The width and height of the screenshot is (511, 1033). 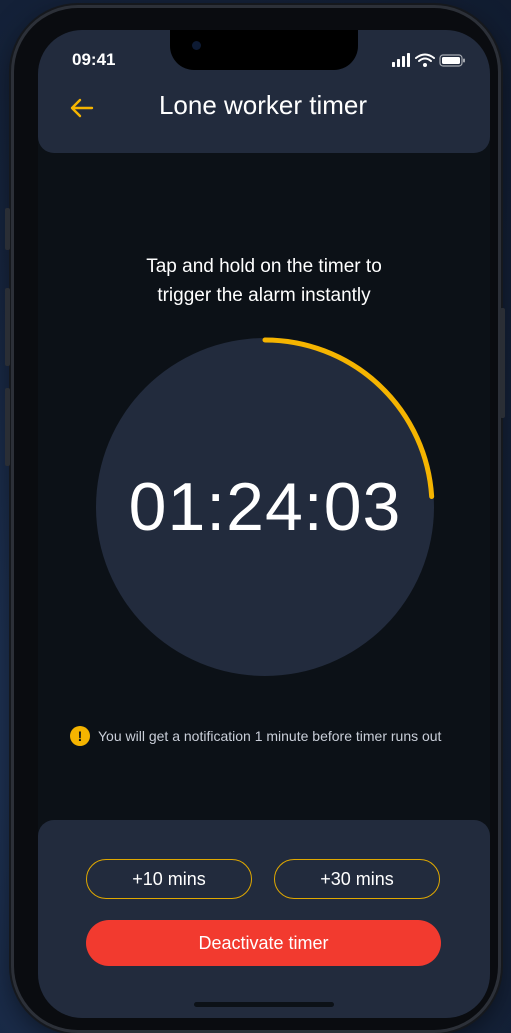 What do you see at coordinates (7, 229) in the screenshot?
I see `mute-switch` at bounding box center [7, 229].